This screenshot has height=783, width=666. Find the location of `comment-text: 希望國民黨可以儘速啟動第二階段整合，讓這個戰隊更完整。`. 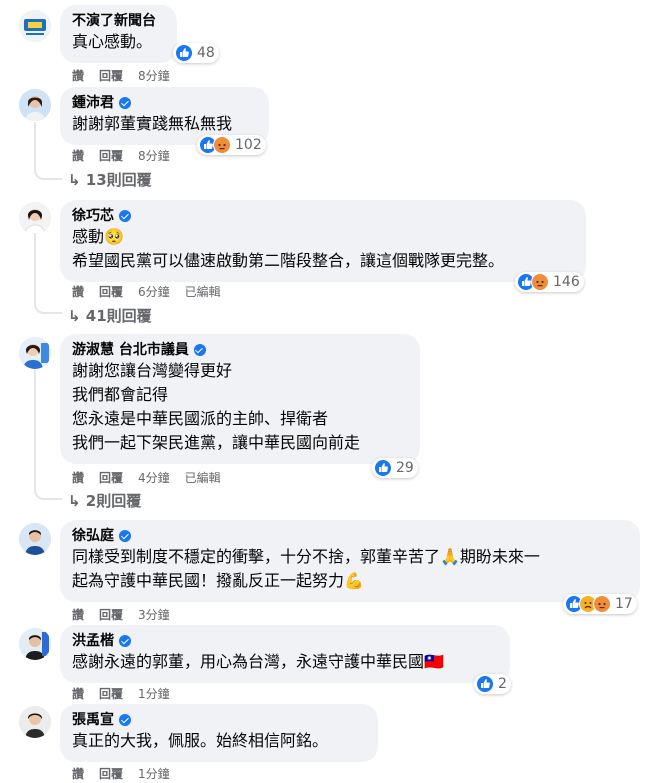

comment-text: 希望國民黨可以儘速啟動第二階段整合，讓這個戰隊更完整。 is located at coordinates (288, 260).